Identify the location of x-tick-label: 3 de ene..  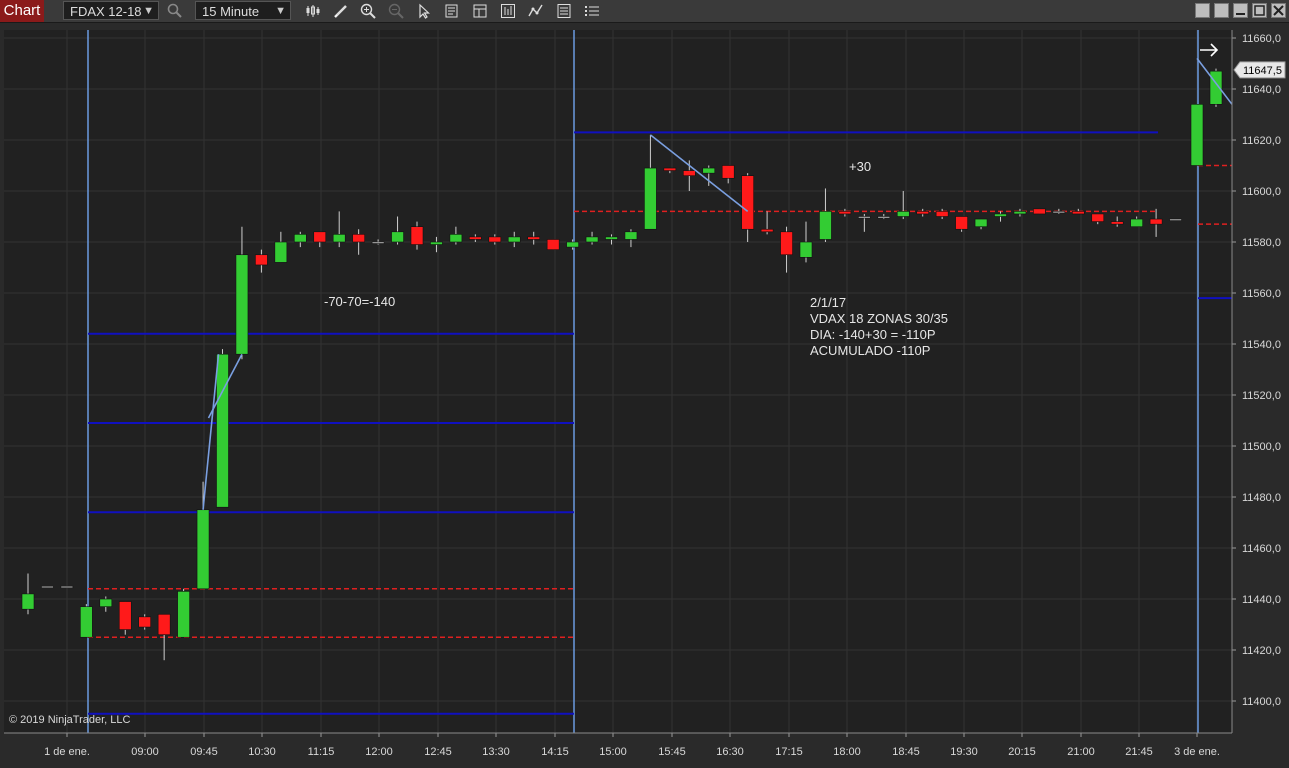
(1197, 752).